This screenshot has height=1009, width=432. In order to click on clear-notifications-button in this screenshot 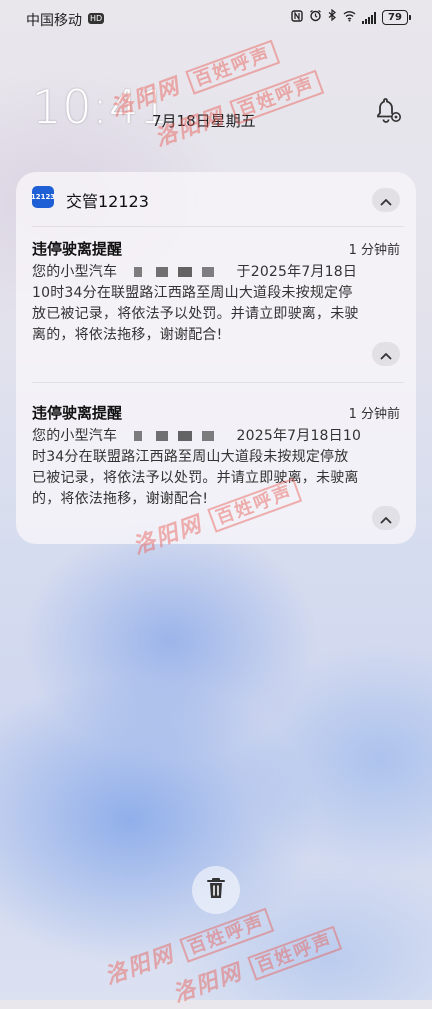, I will do `click(216, 890)`.